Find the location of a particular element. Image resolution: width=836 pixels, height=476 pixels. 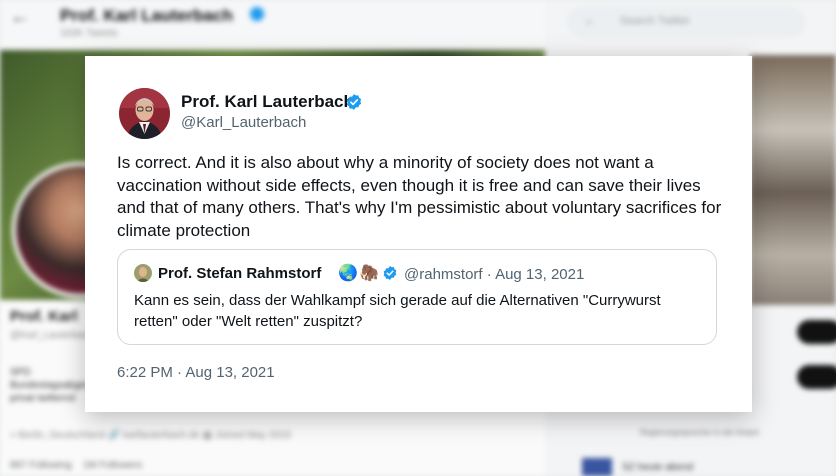

link-icon: 🔗 is located at coordinates (114, 435).